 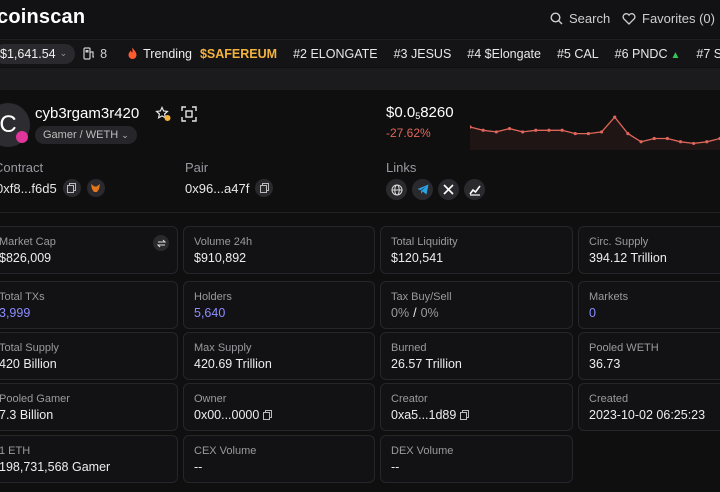 I want to click on top-bar: coinscan Search Favorites (0), so click(x=360, y=19).